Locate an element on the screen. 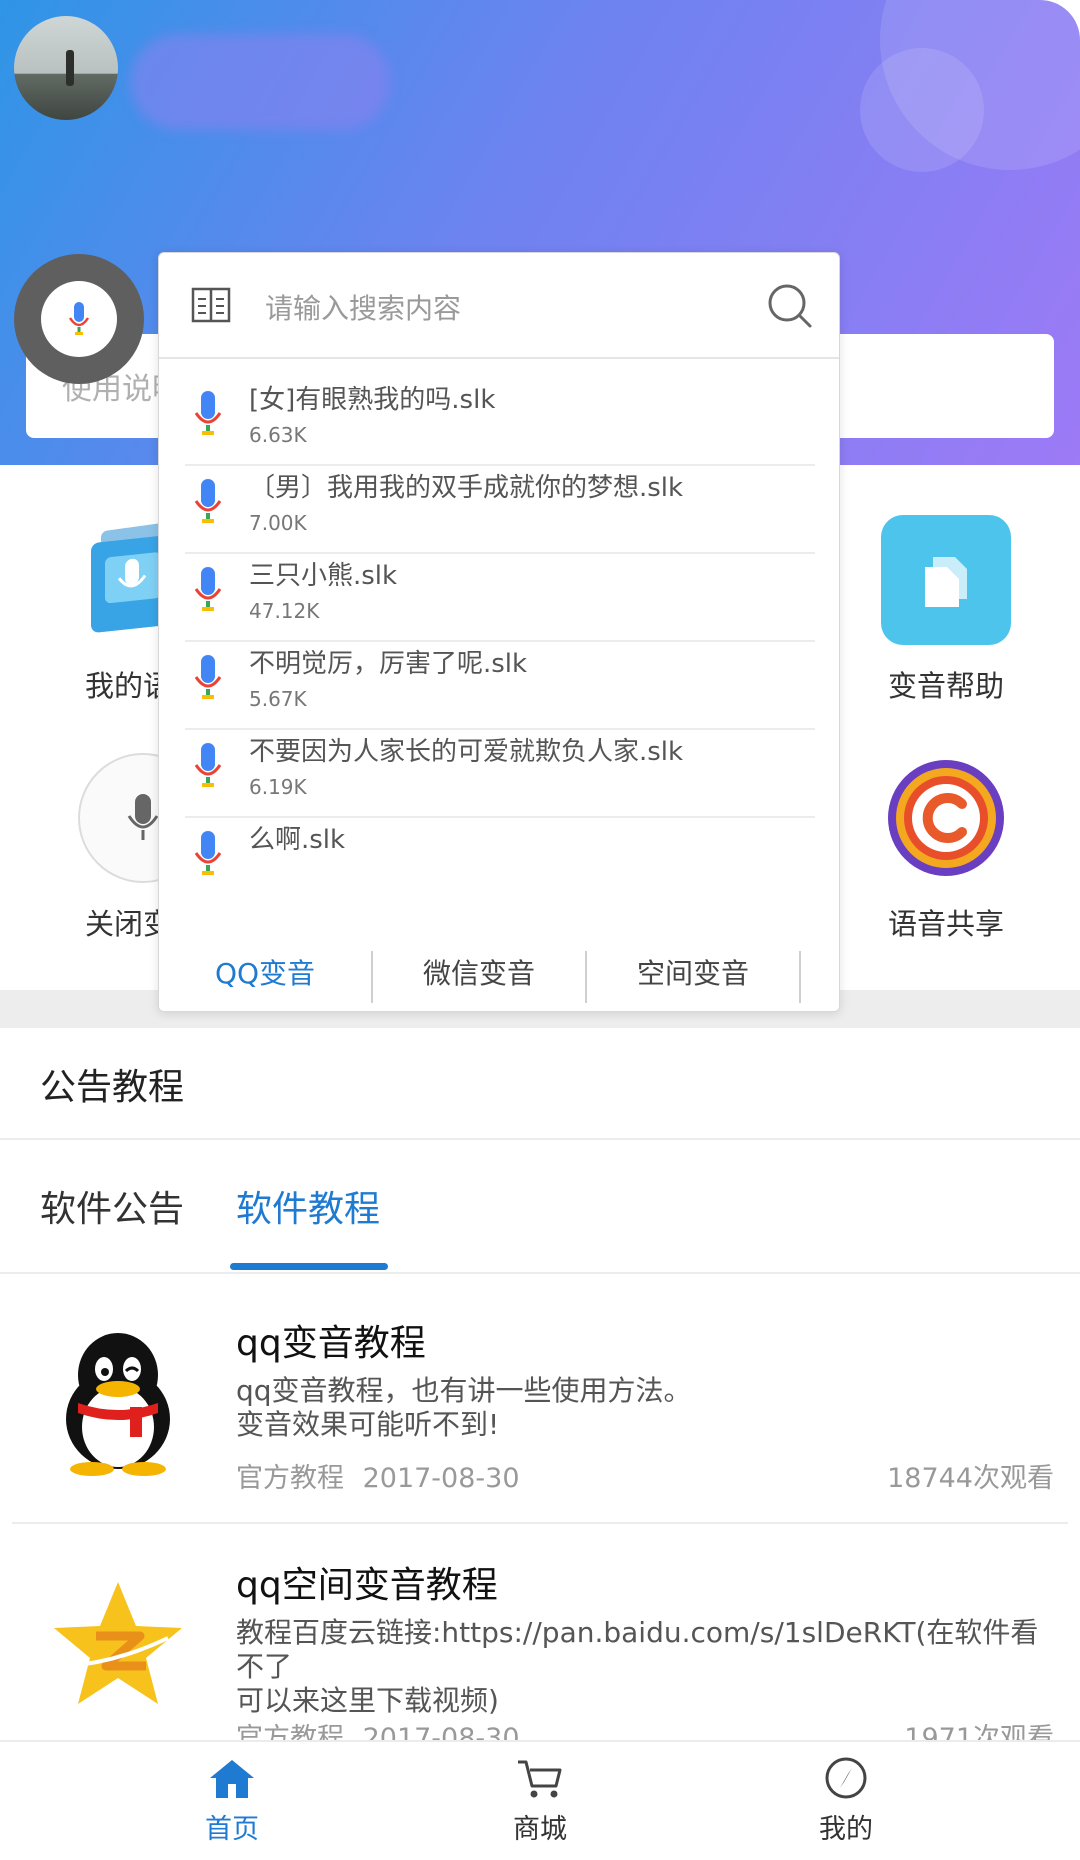 Image resolution: width=1080 pixels, height=1860 pixels. grid-item-voice-help: 变音帮助 is located at coordinates (946, 610).